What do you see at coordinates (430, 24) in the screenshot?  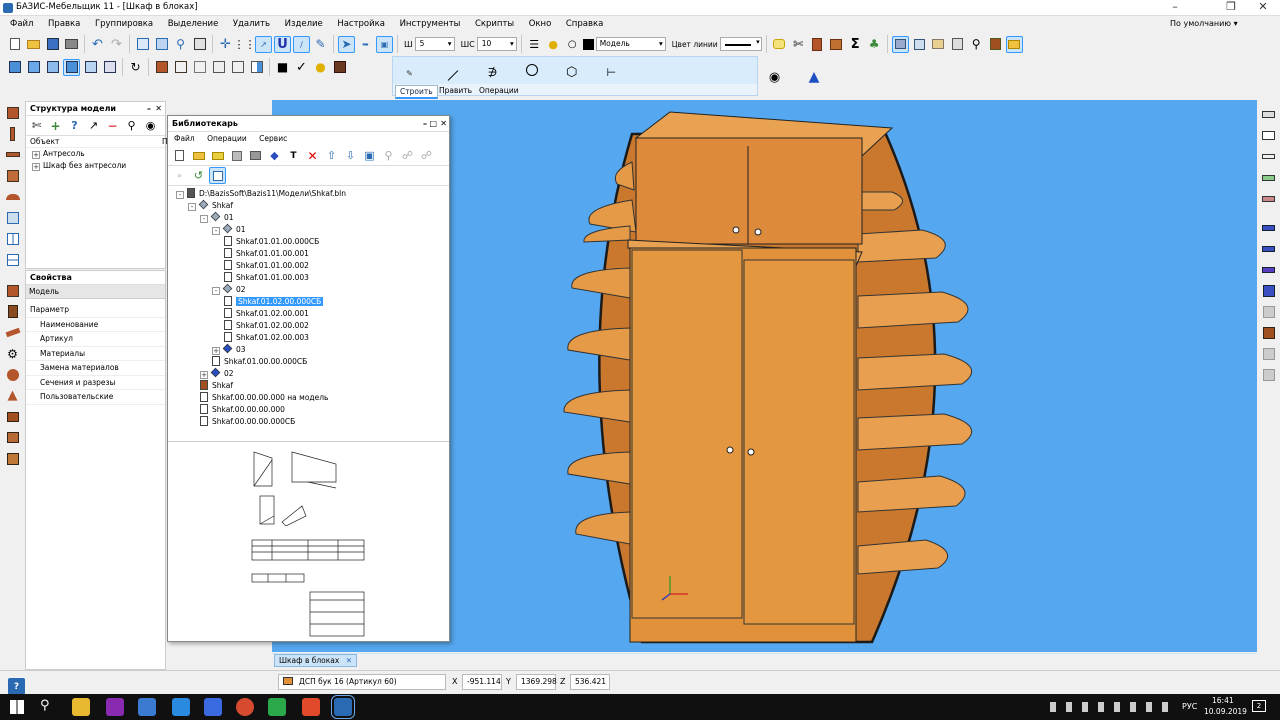 I see `menu-tools: Инструменты` at bounding box center [430, 24].